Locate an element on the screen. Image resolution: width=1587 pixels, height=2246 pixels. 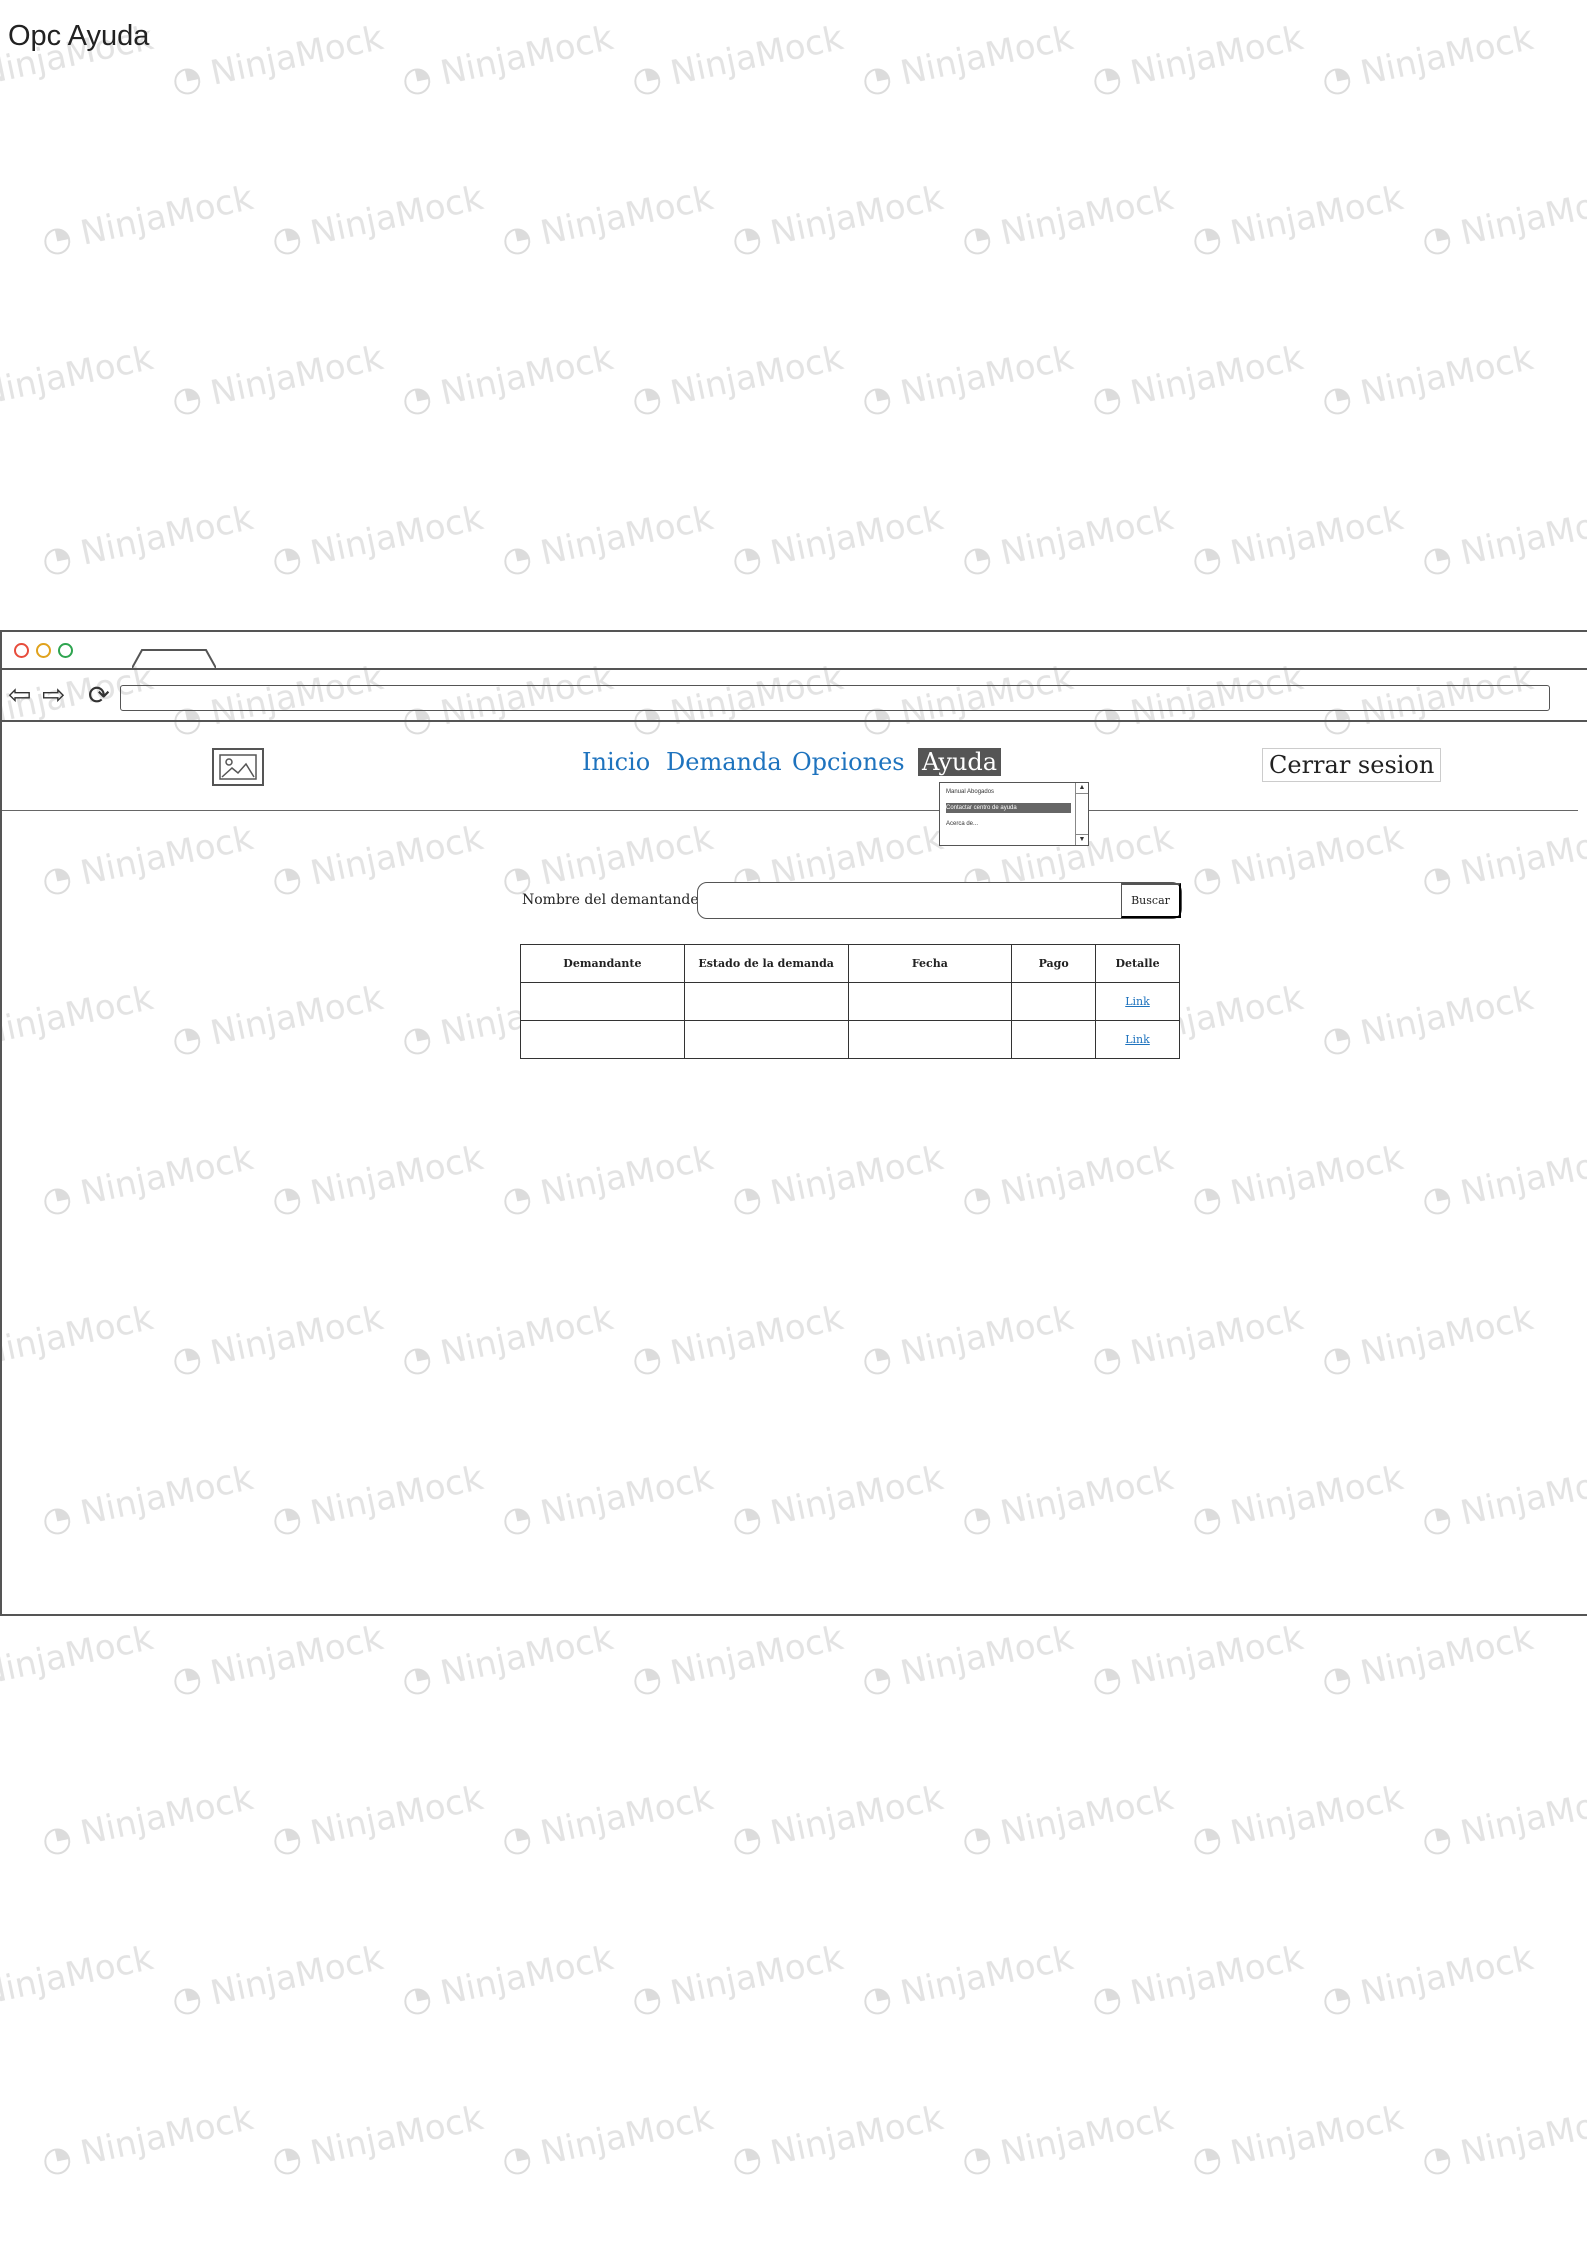
header-divider is located at coordinates (790, 810).